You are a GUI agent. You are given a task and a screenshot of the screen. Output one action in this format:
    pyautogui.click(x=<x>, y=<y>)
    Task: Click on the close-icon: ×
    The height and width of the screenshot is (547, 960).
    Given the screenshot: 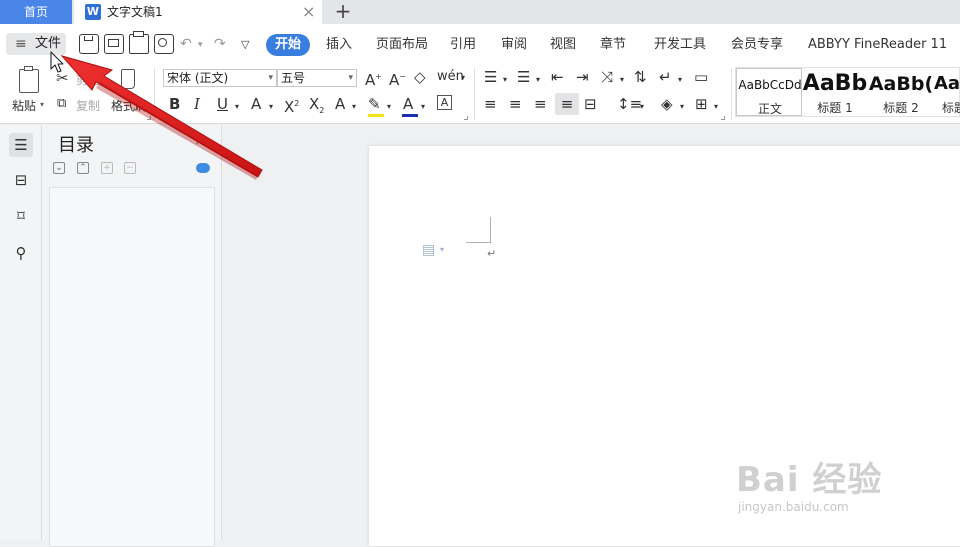 What is the action you would take?
    pyautogui.click(x=200, y=141)
    